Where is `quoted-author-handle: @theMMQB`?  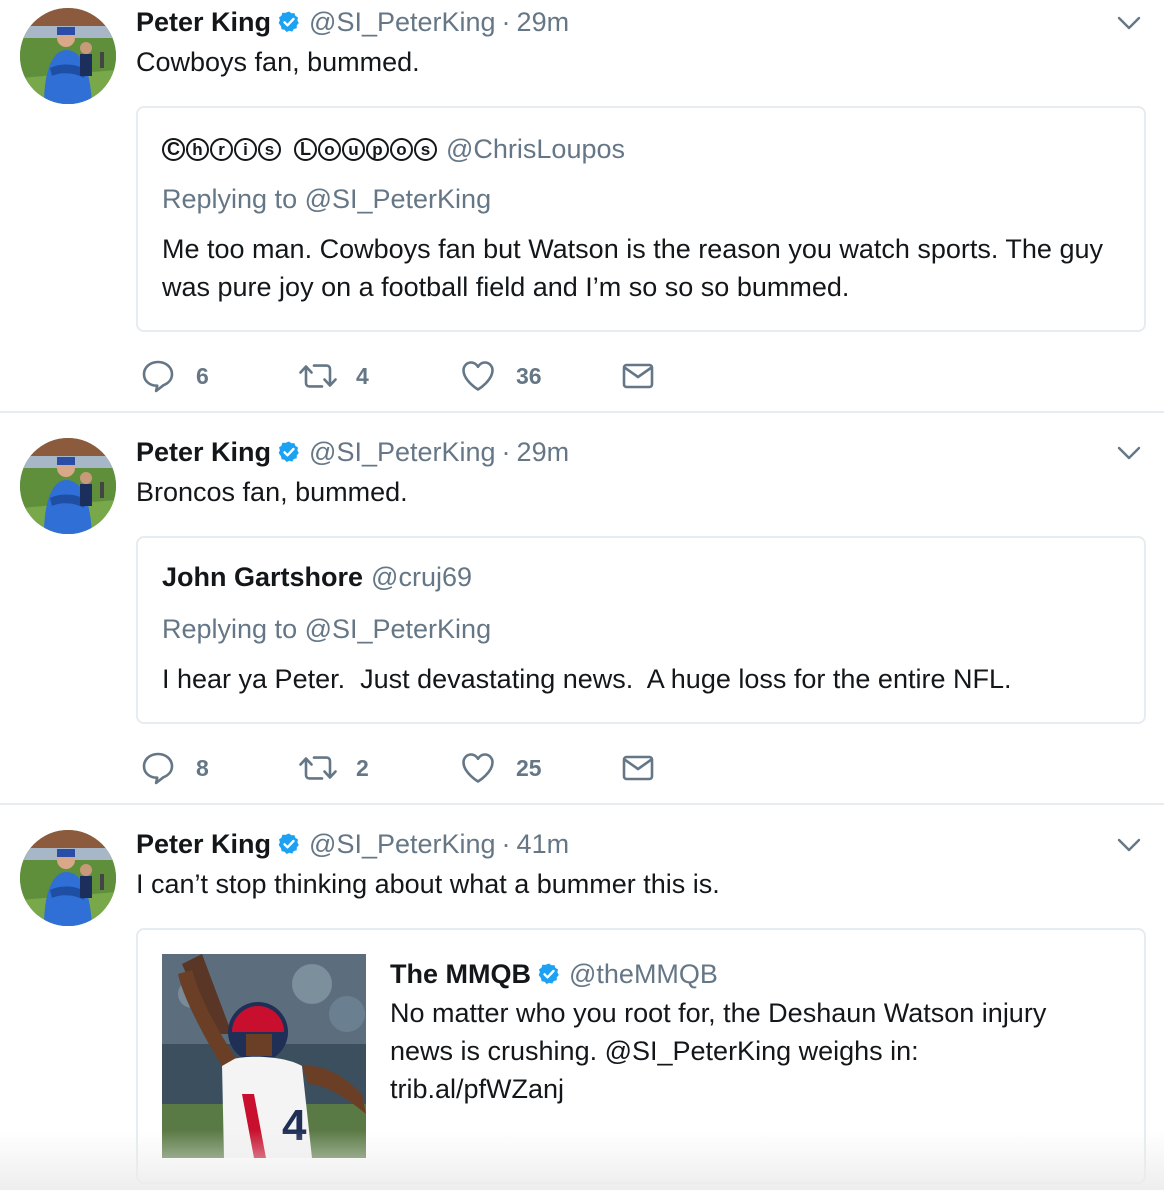
quoted-author-handle: @theMMQB is located at coordinates (643, 973).